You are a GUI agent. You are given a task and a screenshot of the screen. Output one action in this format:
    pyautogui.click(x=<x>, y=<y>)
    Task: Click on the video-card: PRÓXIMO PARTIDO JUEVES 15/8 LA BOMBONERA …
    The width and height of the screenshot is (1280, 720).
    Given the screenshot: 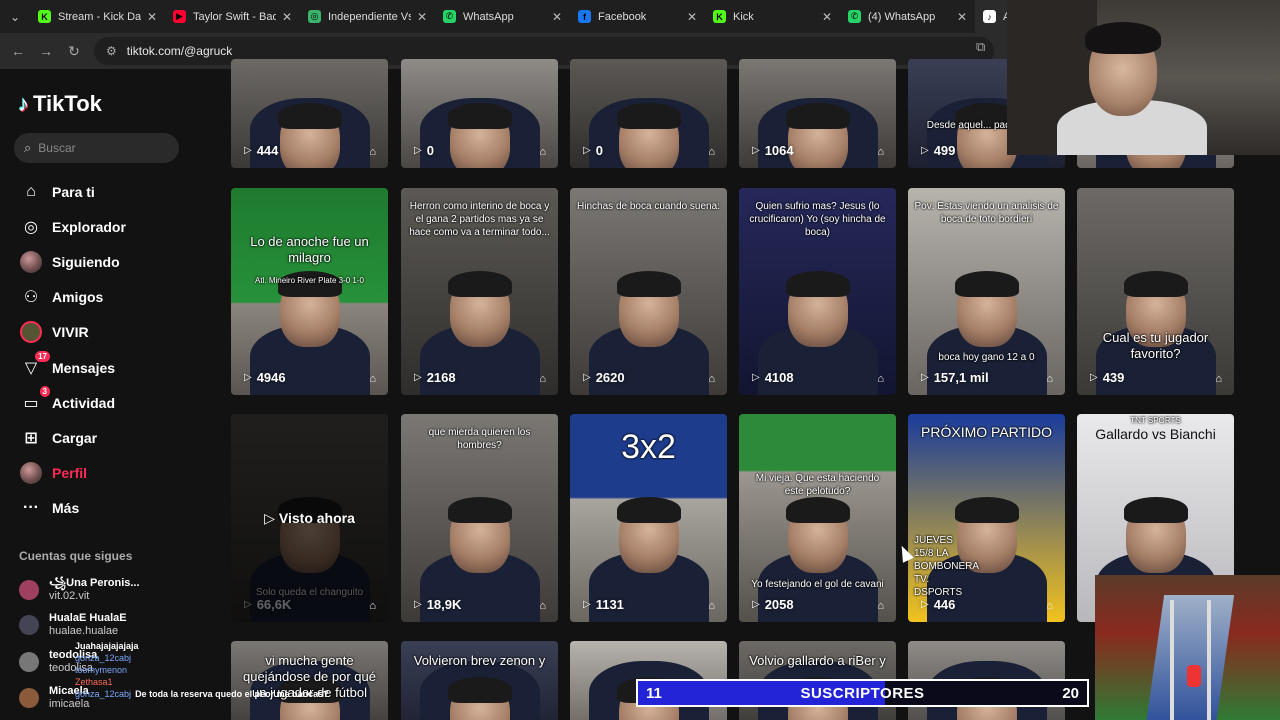 What is the action you would take?
    pyautogui.click(x=986, y=518)
    